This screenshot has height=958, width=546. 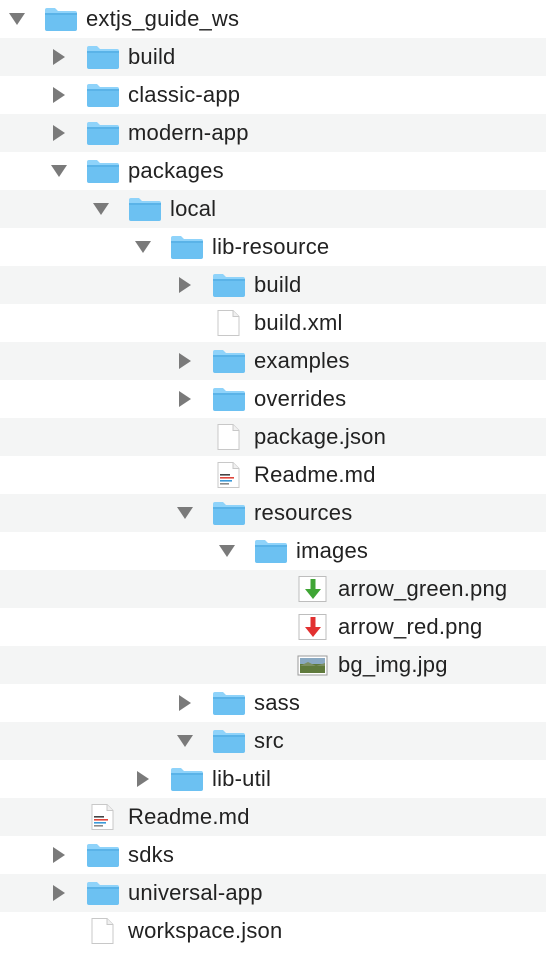 What do you see at coordinates (298, 322) in the screenshot?
I see `tree-item-label: build.xml` at bounding box center [298, 322].